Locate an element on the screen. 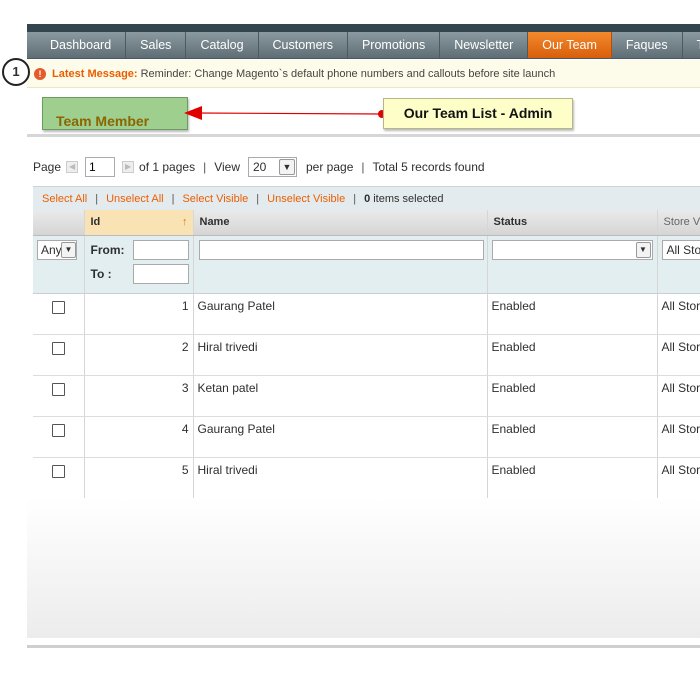 The width and height of the screenshot is (700, 680). grid-filter-row: Any ▼ From: To : ▼ All Store Views is located at coordinates (366, 264).